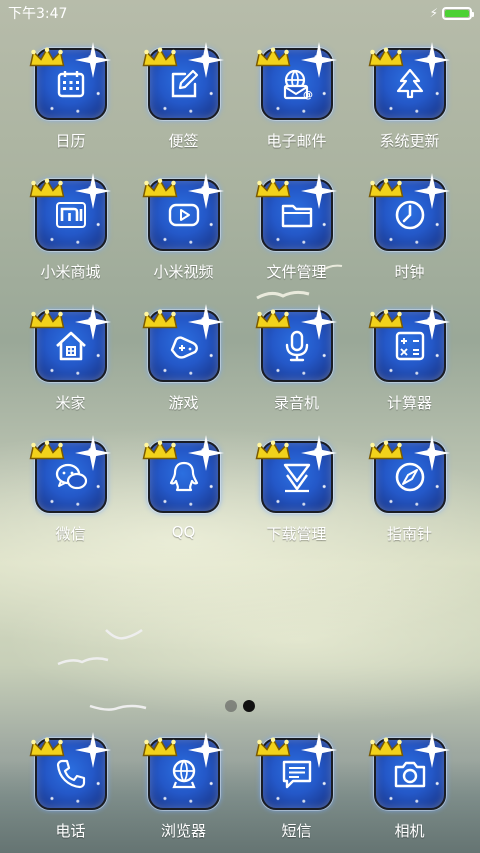 The width and height of the screenshot is (480, 853). I want to click on app-label: 下载管理, so click(296, 534).